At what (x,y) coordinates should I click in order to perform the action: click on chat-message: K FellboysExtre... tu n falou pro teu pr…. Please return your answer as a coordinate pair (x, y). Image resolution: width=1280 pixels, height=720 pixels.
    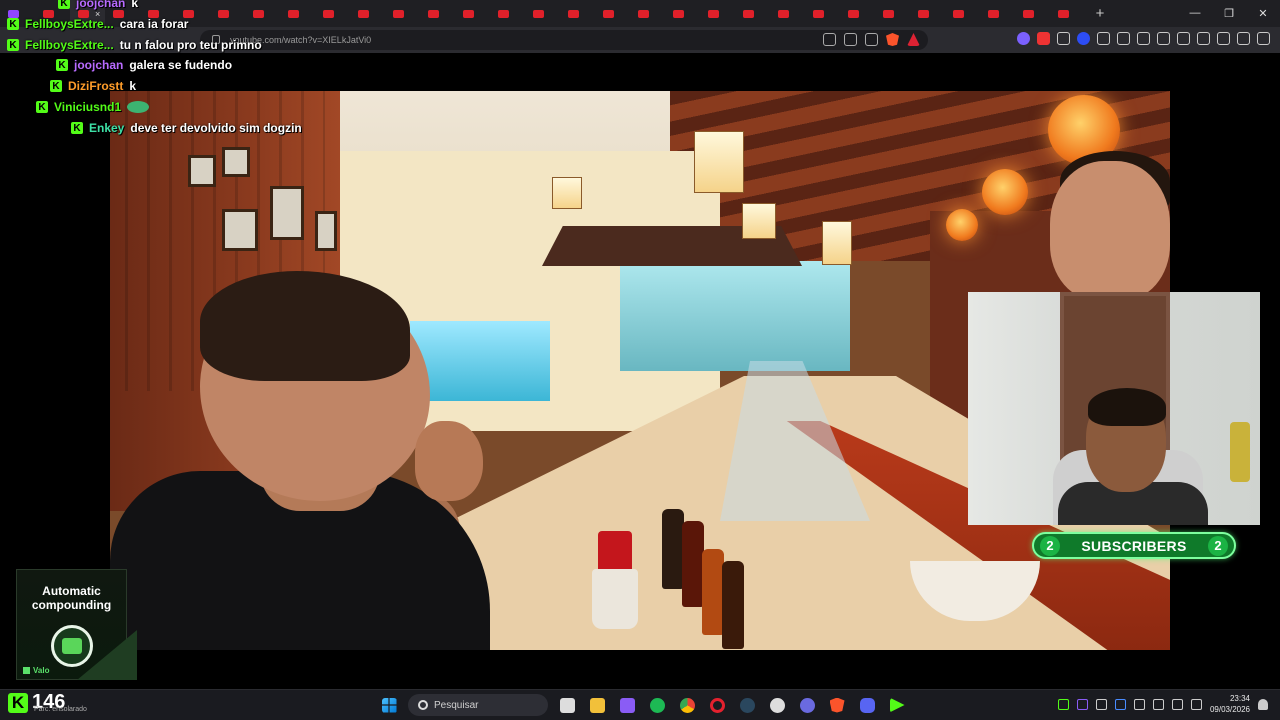
    Looking at the image, I should click on (134, 45).